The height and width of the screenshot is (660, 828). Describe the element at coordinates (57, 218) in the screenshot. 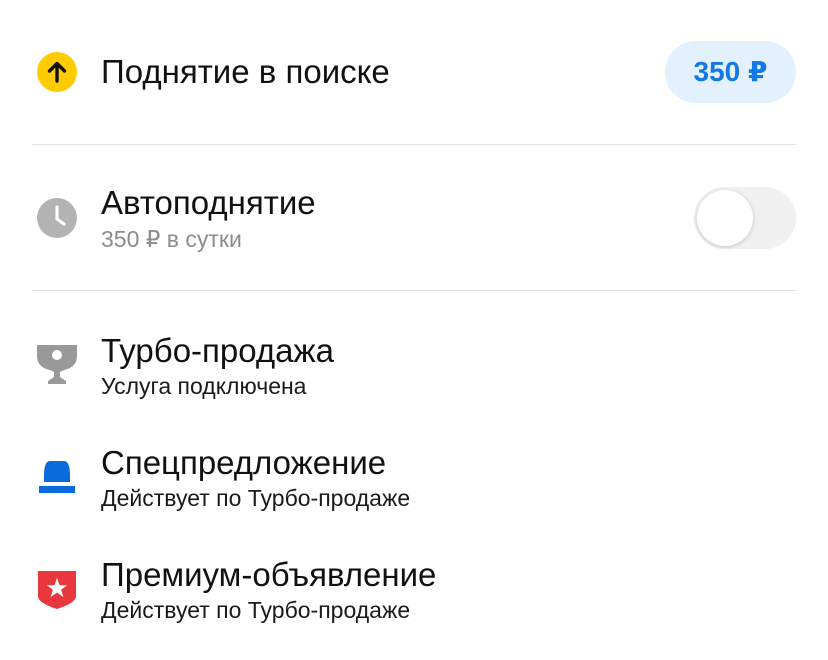

I see `clock-icon` at that location.